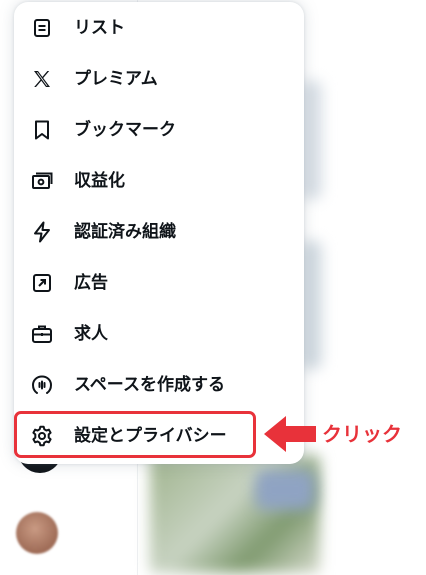  What do you see at coordinates (42, 283) in the screenshot?
I see `ads-icon` at bounding box center [42, 283].